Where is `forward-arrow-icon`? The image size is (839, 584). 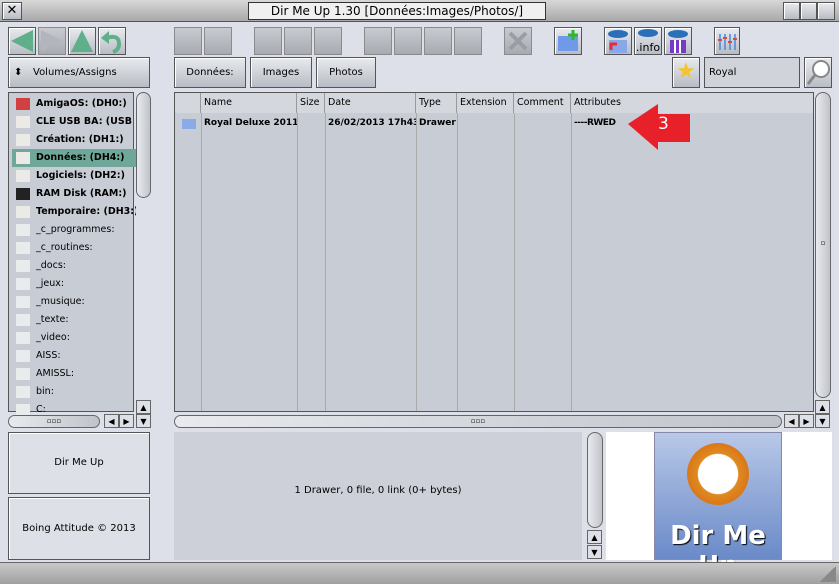
forward-arrow-icon is located at coordinates (52, 41).